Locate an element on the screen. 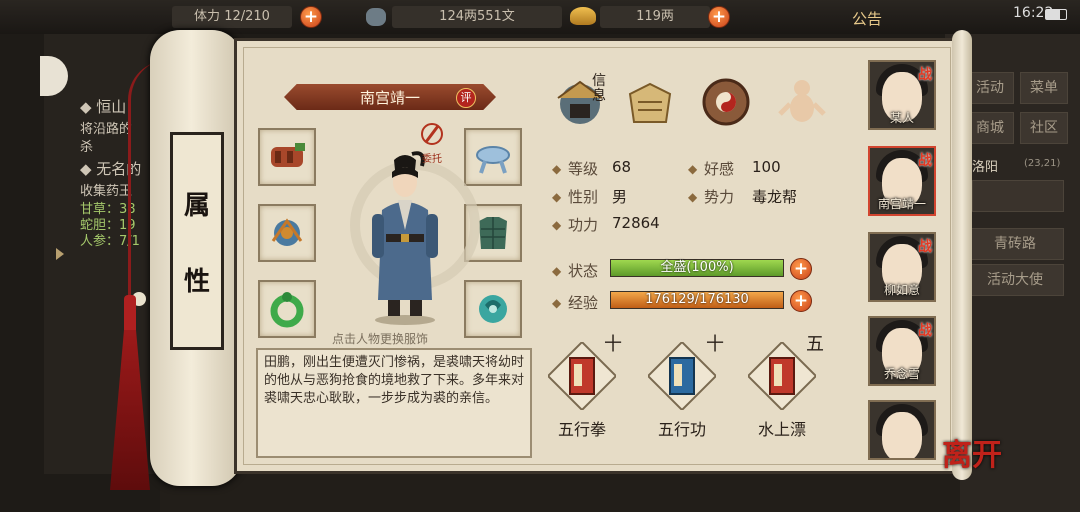  skill-name: 五行拳 is located at coordinates (581, 429).